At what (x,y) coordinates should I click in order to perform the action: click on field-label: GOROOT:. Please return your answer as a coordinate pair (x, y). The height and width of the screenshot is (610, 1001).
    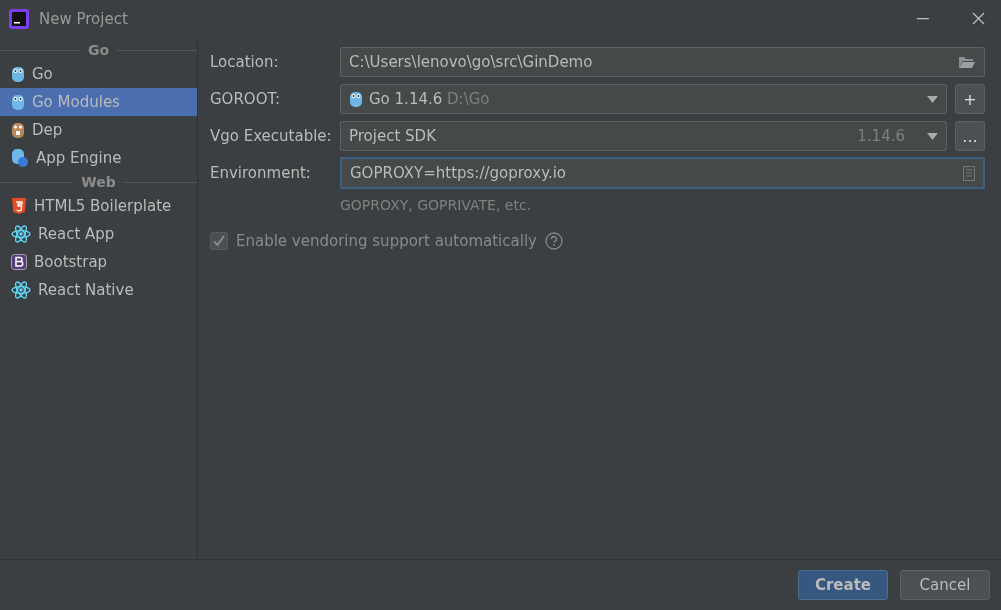
    Looking at the image, I should click on (246, 99).